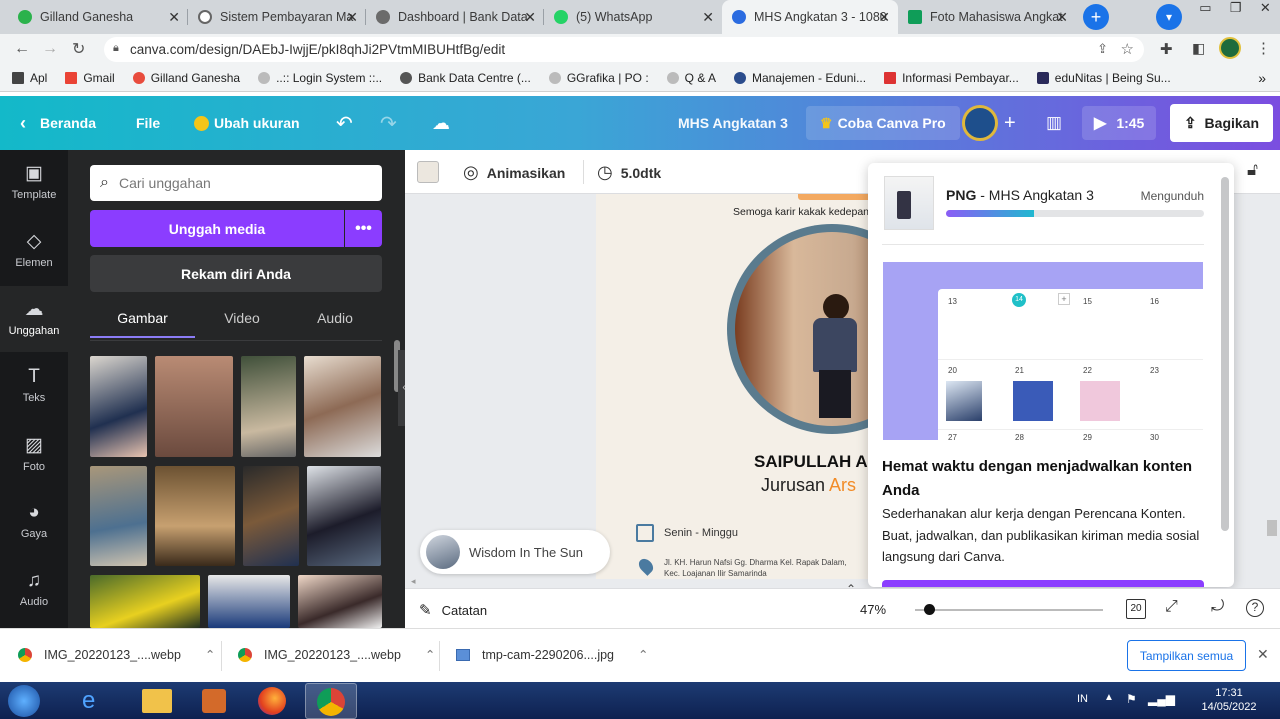  What do you see at coordinates (34, 453) in the screenshot?
I see `rail-photos: ▨ Foto` at bounding box center [34, 453].